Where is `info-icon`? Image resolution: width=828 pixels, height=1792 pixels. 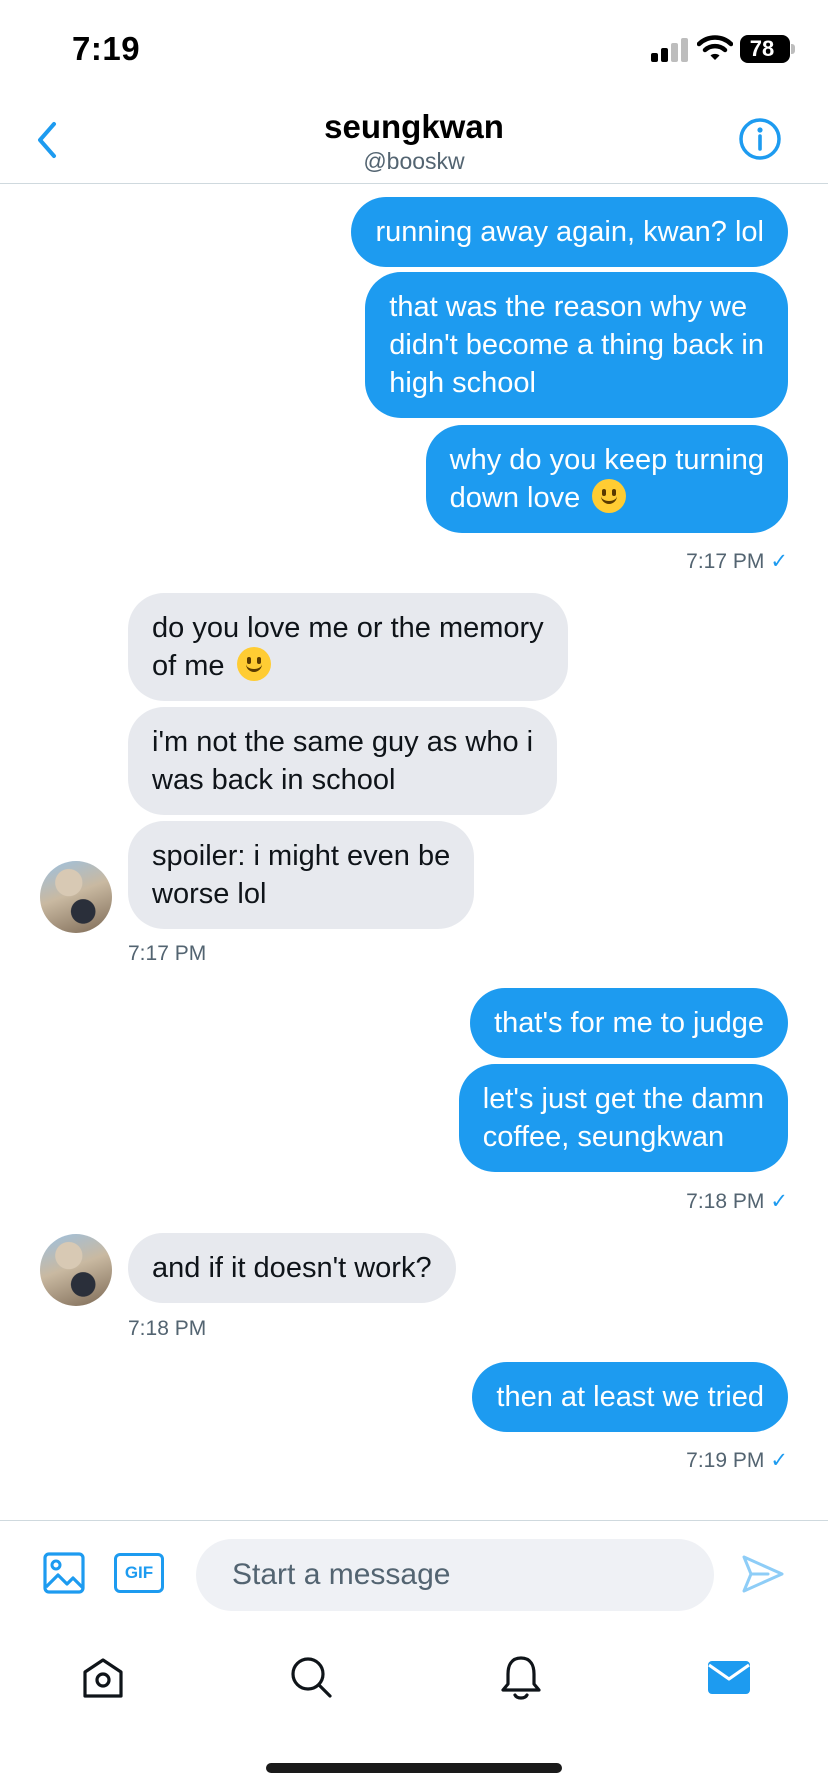
info-icon is located at coordinates (760, 139).